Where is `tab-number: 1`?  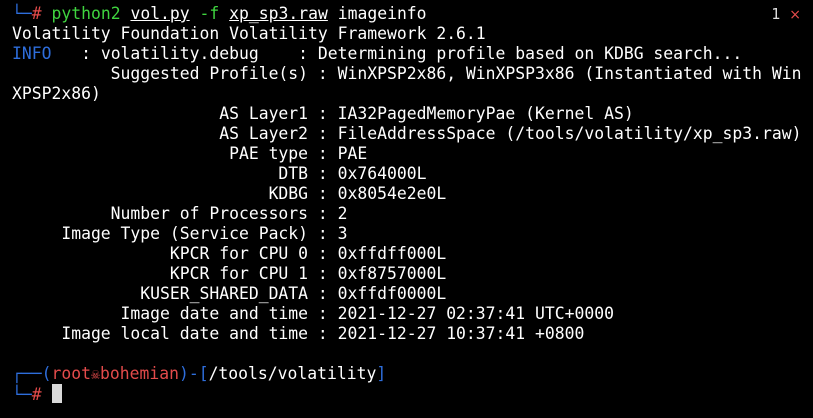 tab-number: 1 is located at coordinates (776, 14).